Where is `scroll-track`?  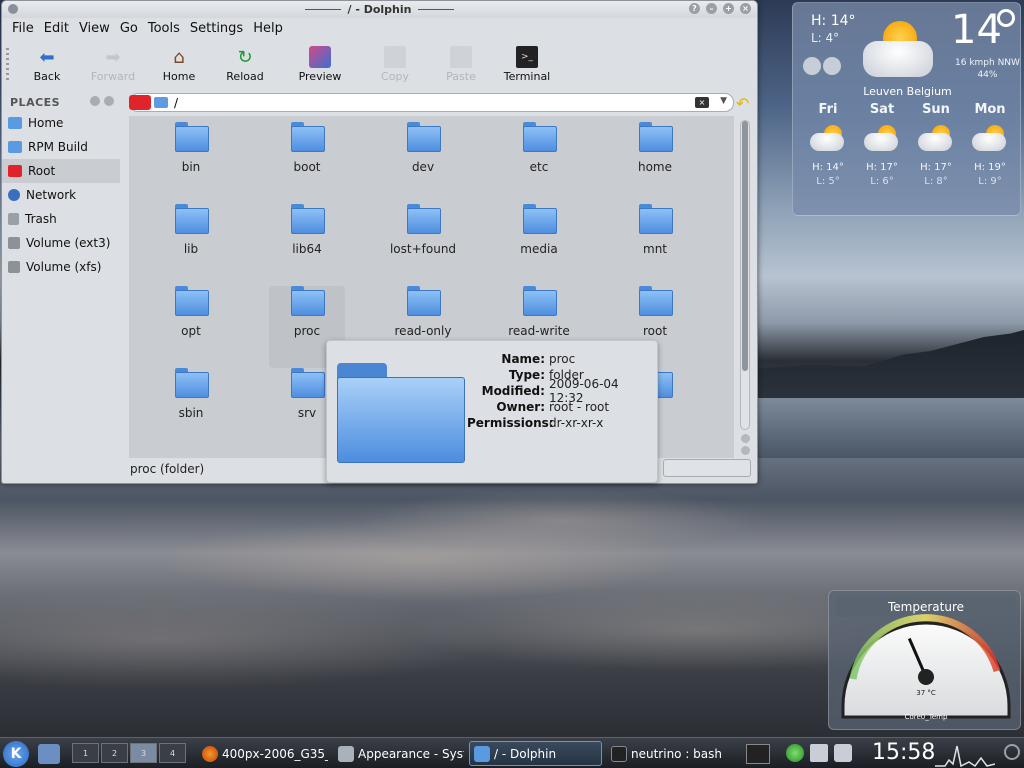 scroll-track is located at coordinates (745, 275).